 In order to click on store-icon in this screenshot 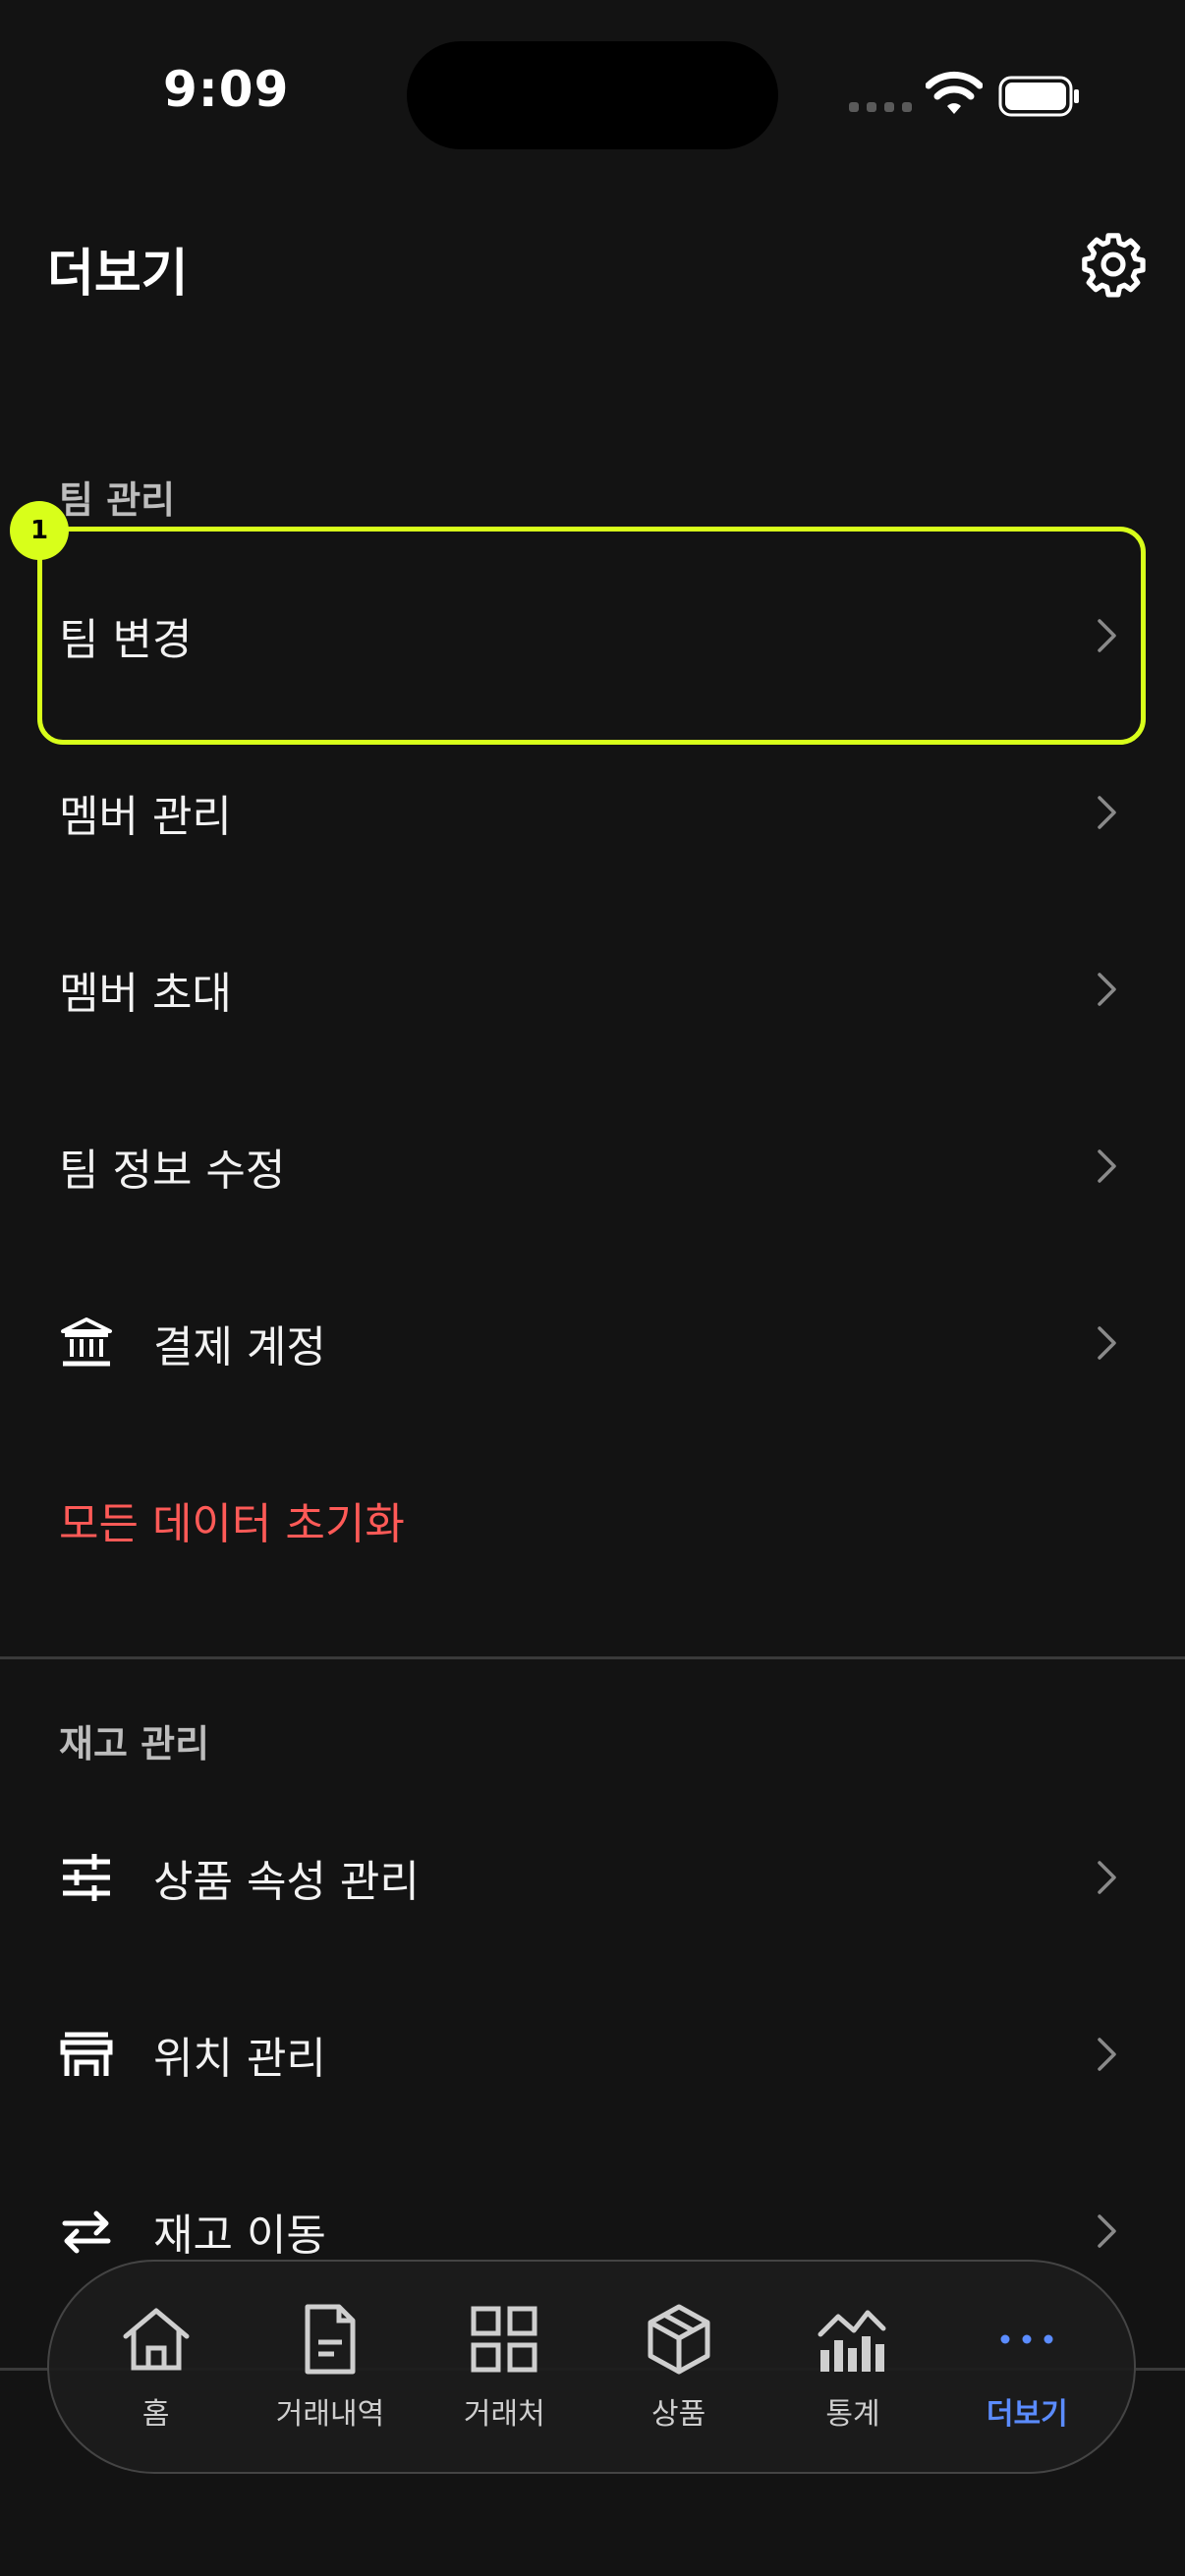, I will do `click(87, 2054)`.